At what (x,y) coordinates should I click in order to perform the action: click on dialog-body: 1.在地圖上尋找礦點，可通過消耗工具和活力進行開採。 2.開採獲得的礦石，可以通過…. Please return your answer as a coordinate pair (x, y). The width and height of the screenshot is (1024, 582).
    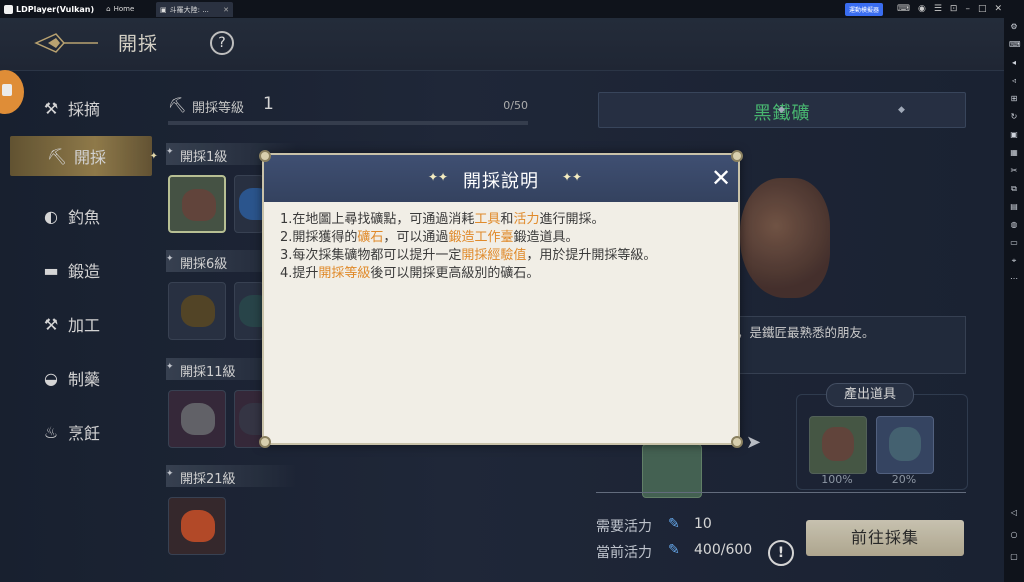
    Looking at the image, I should click on (505, 247).